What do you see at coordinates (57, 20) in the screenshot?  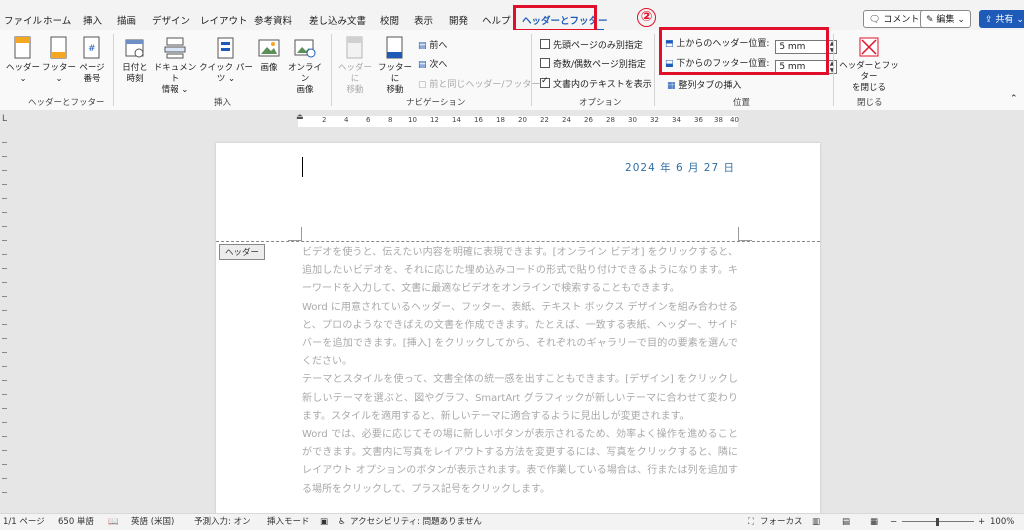 I see `tab-home: ホーム` at bounding box center [57, 20].